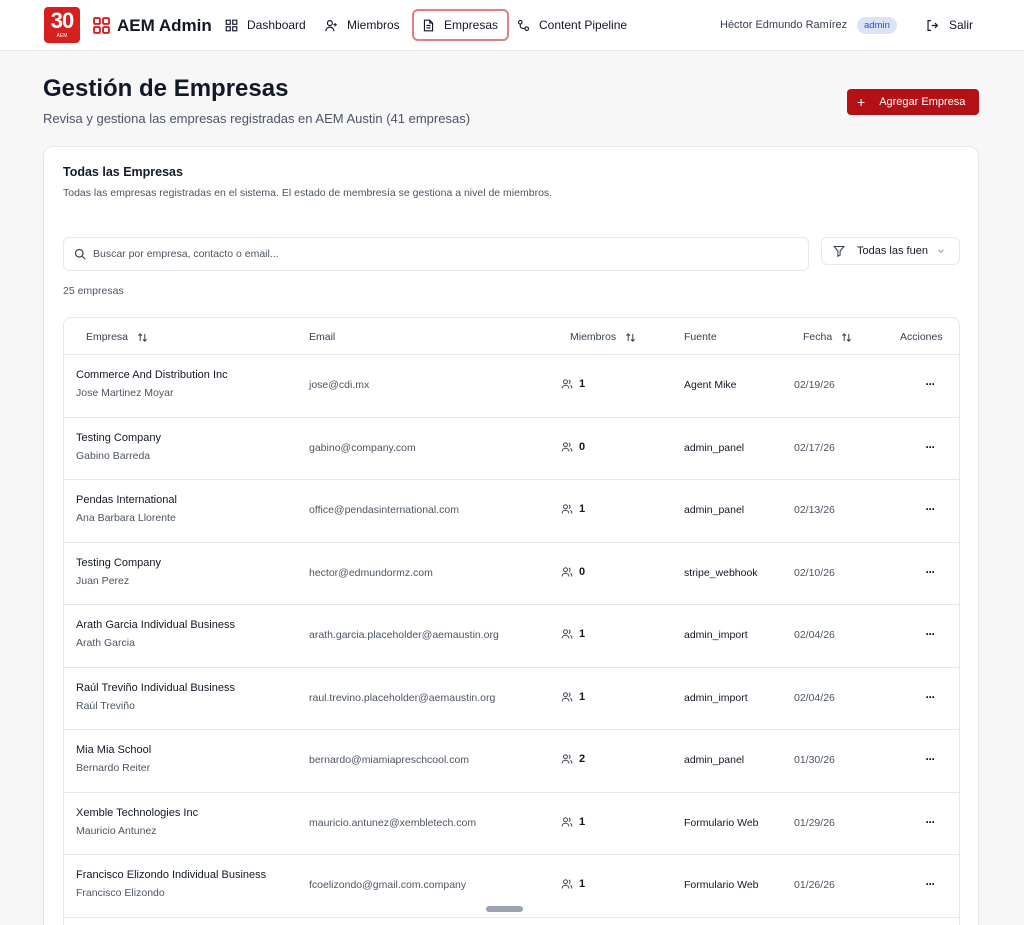  What do you see at coordinates (710, 385) in the screenshot?
I see `company-source: Agent Mike` at bounding box center [710, 385].